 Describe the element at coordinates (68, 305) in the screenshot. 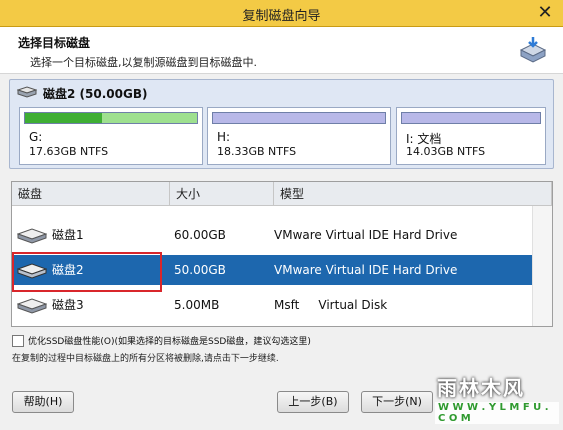

I see `disk-name: 磁盘3` at that location.